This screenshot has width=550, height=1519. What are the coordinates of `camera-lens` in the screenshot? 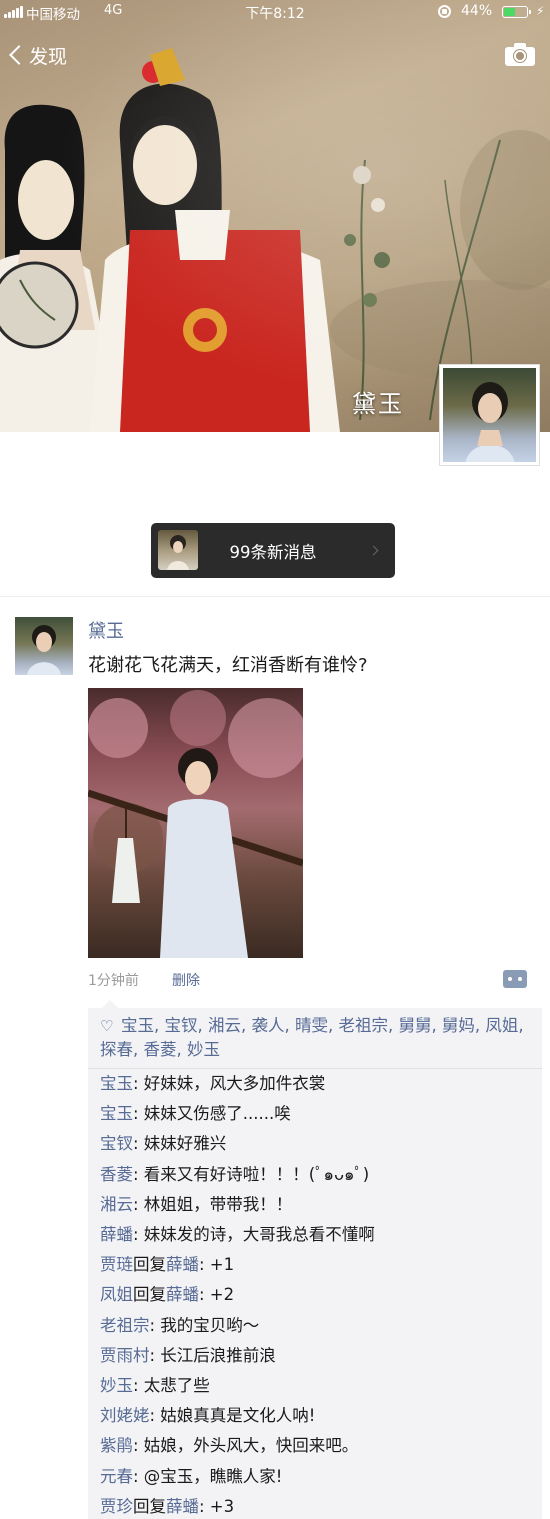 It's located at (520, 56).